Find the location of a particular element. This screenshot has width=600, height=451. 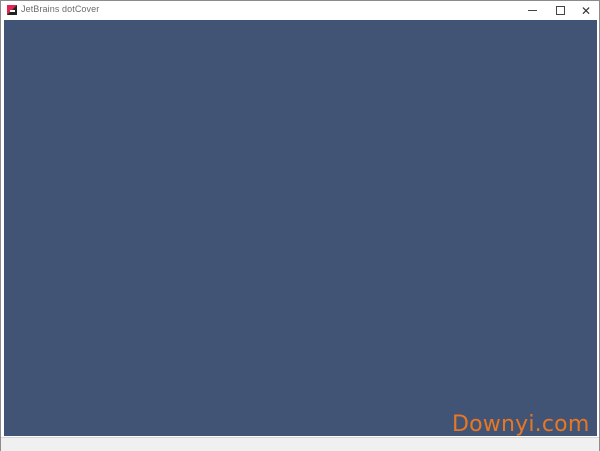

minimize-button is located at coordinates (532, 10).